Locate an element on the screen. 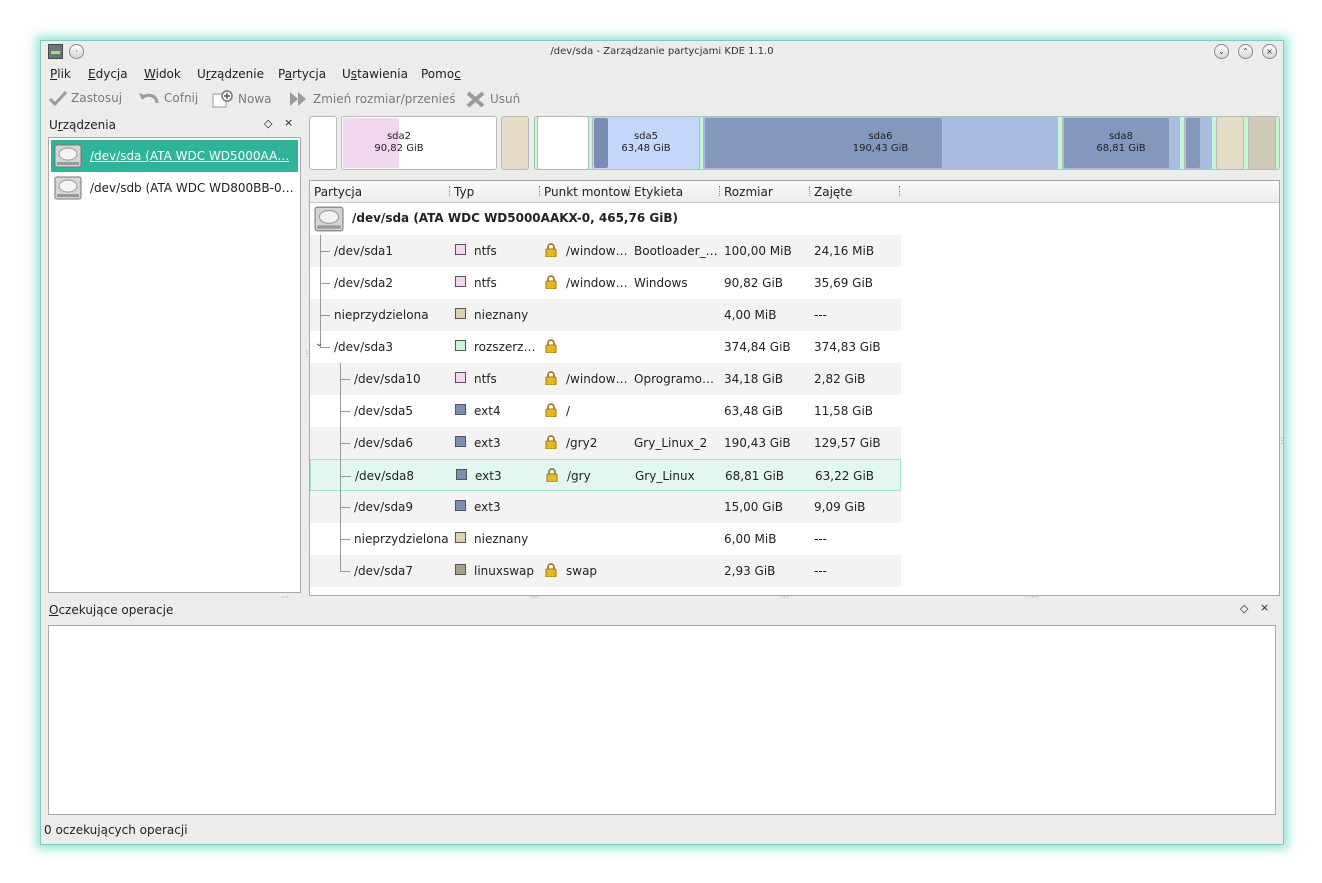  column-size: Rozmiar is located at coordinates (748, 192).